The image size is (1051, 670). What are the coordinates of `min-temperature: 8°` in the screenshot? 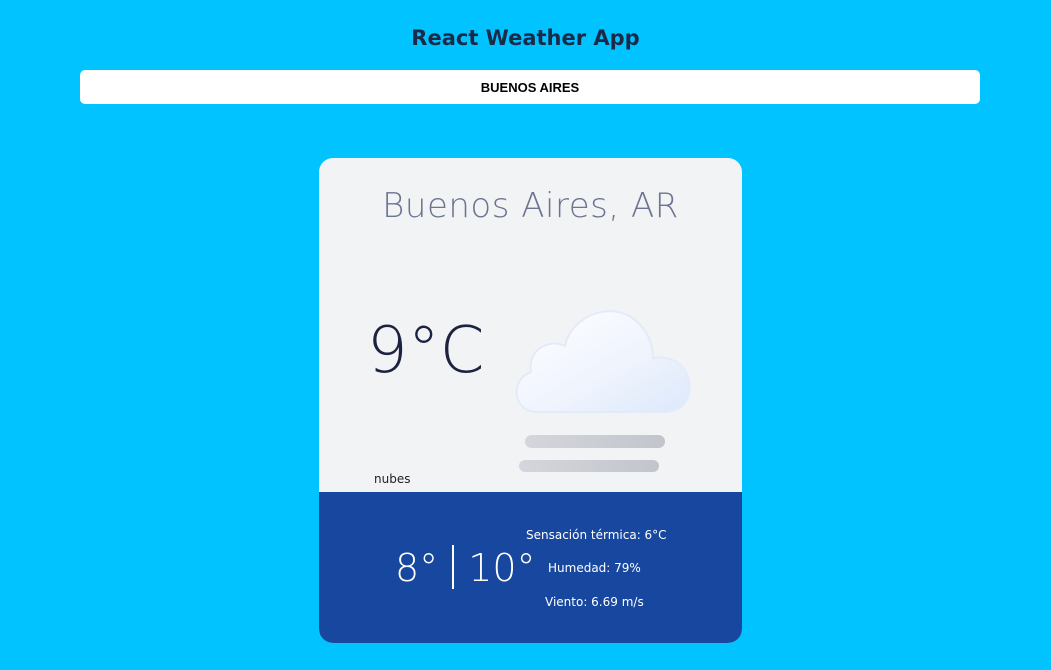 It's located at (417, 568).